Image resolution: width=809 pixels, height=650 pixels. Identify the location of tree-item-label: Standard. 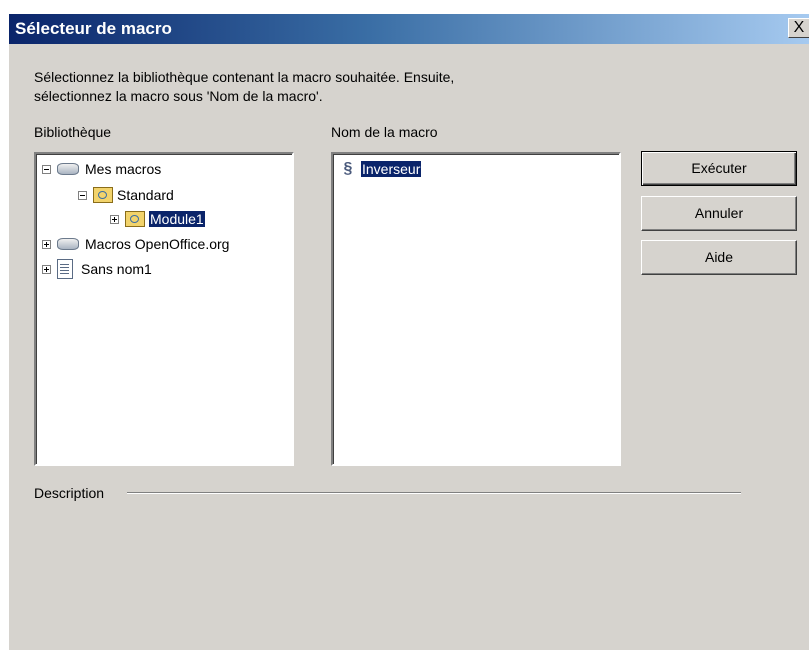
(145, 195).